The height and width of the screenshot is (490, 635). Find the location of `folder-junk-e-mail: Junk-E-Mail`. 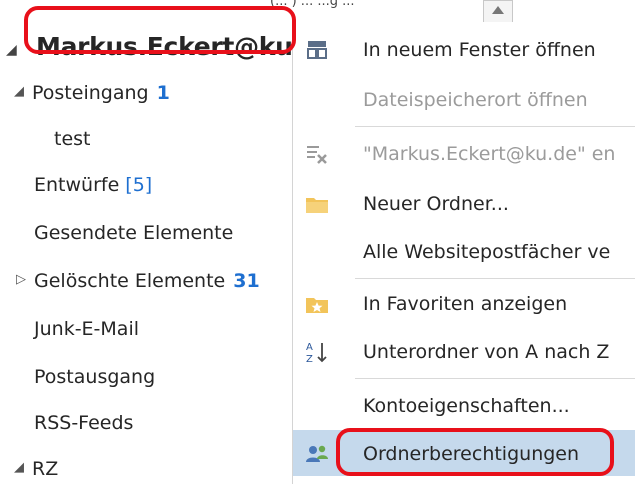

folder-junk-e-mail: Junk-E-Mail is located at coordinates (146, 330).